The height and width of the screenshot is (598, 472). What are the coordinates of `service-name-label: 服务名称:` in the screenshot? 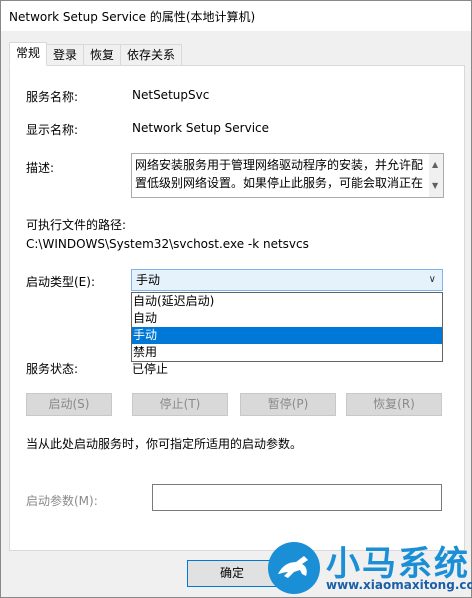 It's located at (52, 97).